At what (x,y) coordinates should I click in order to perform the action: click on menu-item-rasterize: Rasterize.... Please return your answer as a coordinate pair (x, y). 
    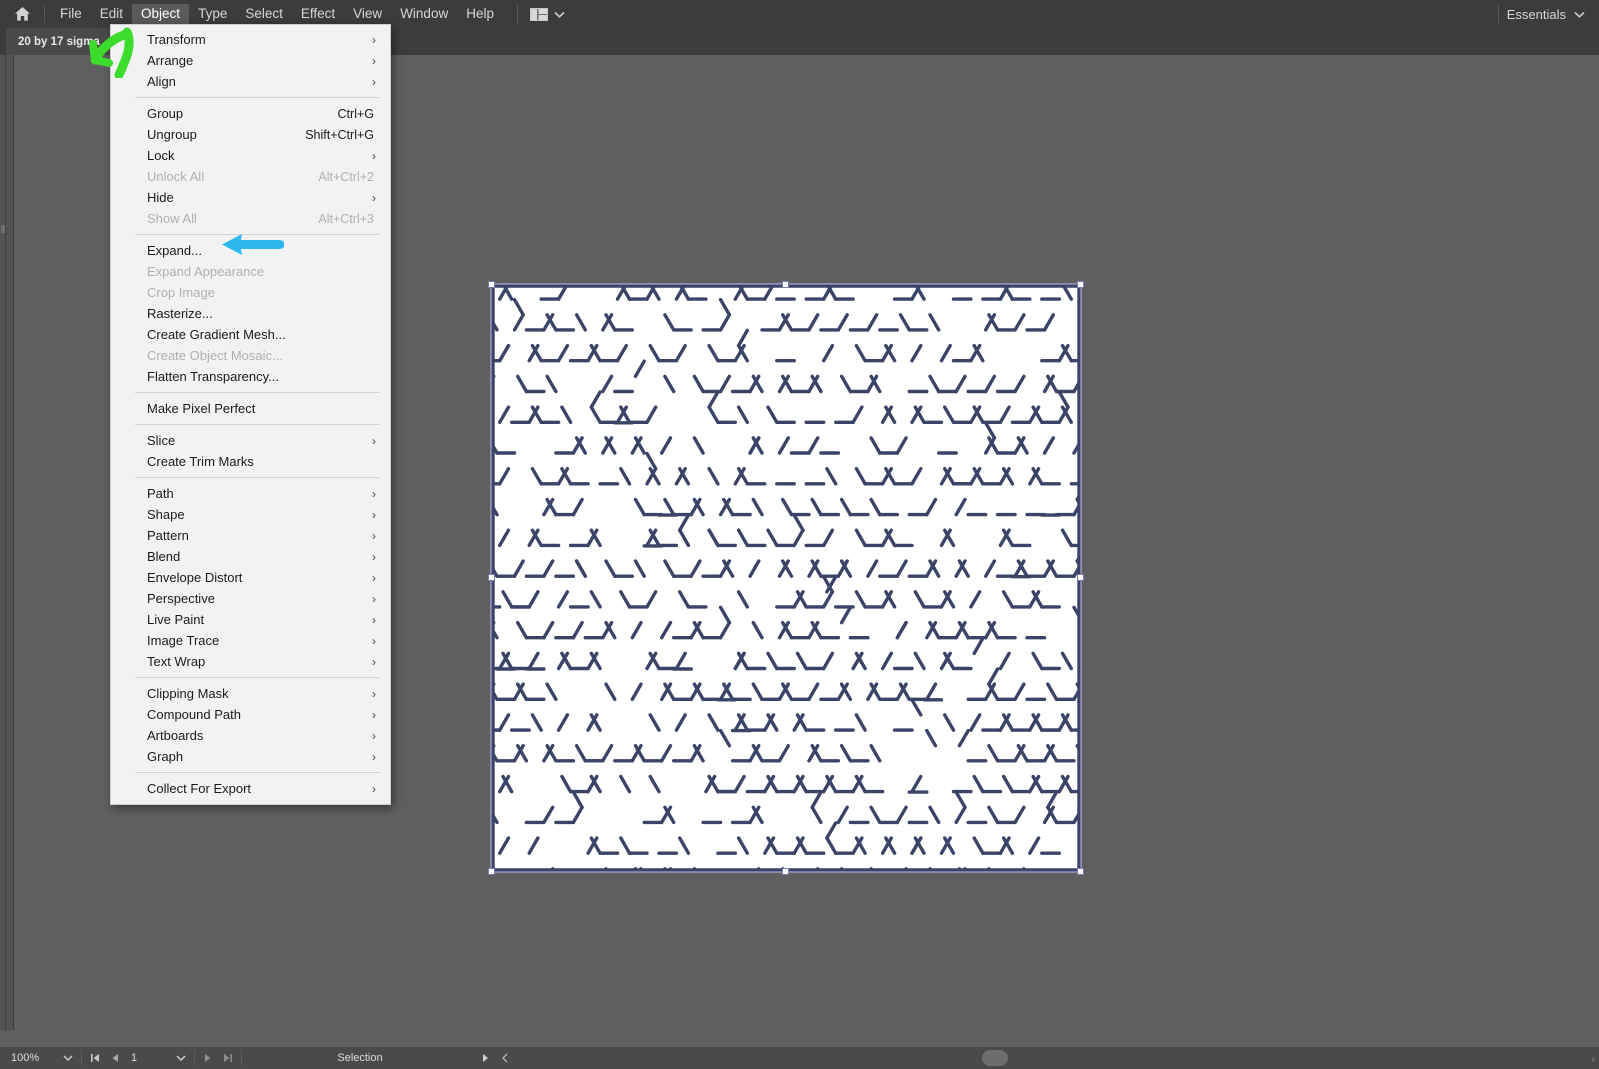
    Looking at the image, I should click on (250, 313).